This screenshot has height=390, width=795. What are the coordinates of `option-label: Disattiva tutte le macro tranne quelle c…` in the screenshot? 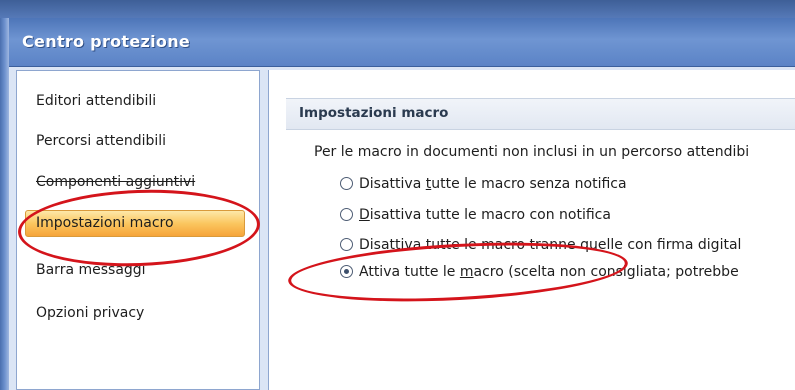 It's located at (550, 245).